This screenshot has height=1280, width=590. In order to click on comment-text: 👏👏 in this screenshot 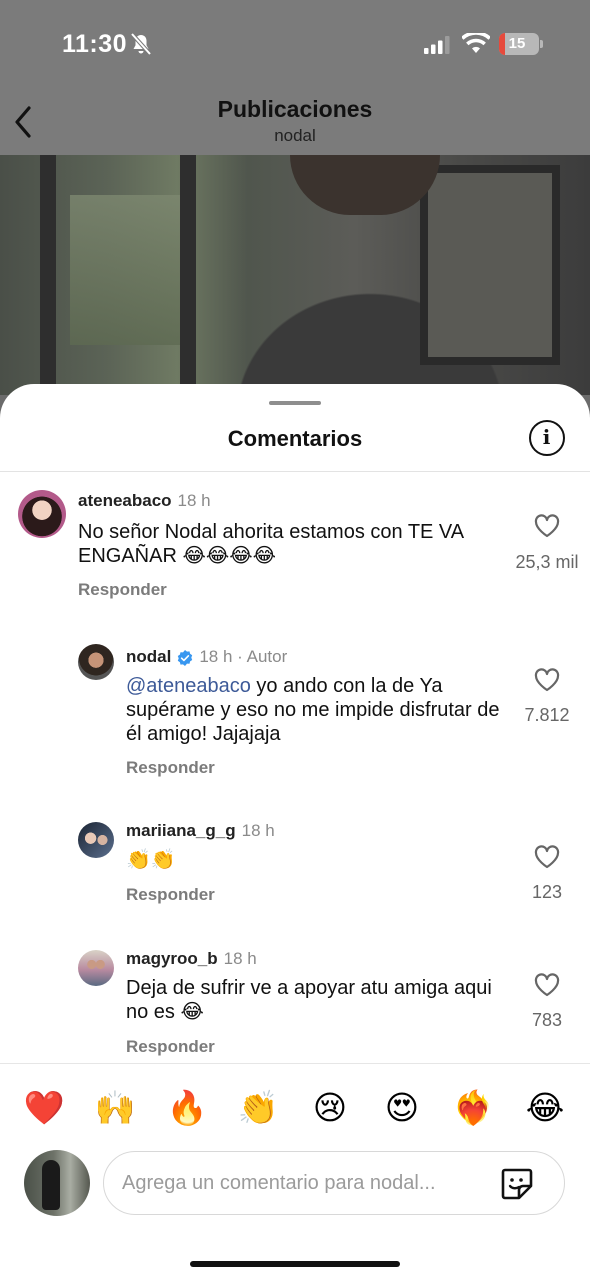, I will do `click(151, 860)`.